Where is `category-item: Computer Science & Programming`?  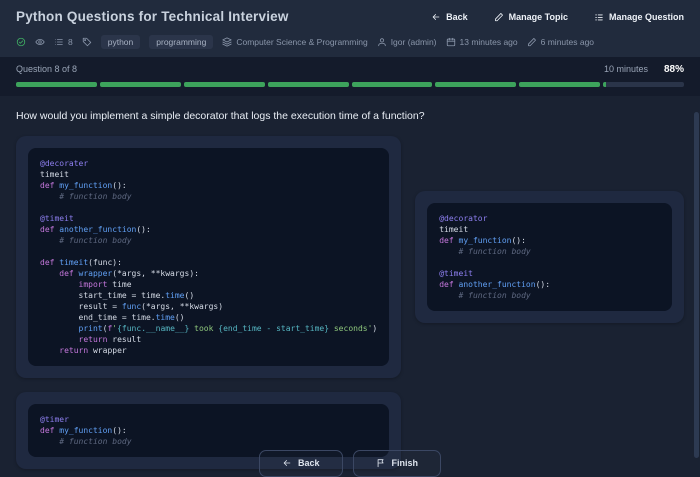 category-item: Computer Science & Programming is located at coordinates (295, 42).